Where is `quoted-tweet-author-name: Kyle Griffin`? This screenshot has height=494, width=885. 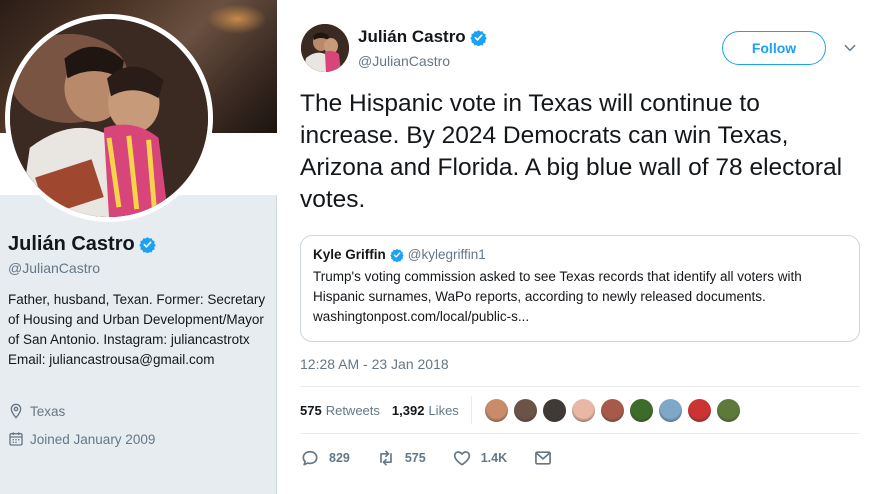
quoted-tweet-author-name: Kyle Griffin is located at coordinates (349, 254).